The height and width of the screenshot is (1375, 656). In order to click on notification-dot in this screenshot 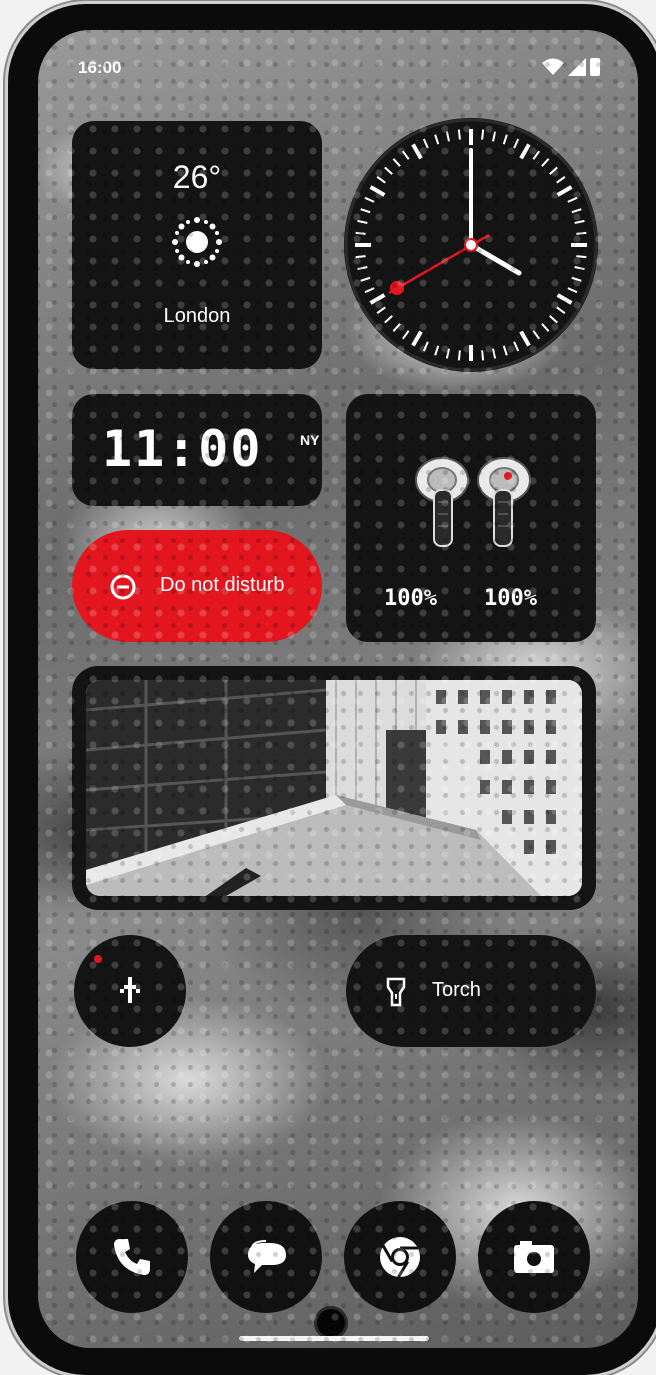, I will do `click(98, 959)`.